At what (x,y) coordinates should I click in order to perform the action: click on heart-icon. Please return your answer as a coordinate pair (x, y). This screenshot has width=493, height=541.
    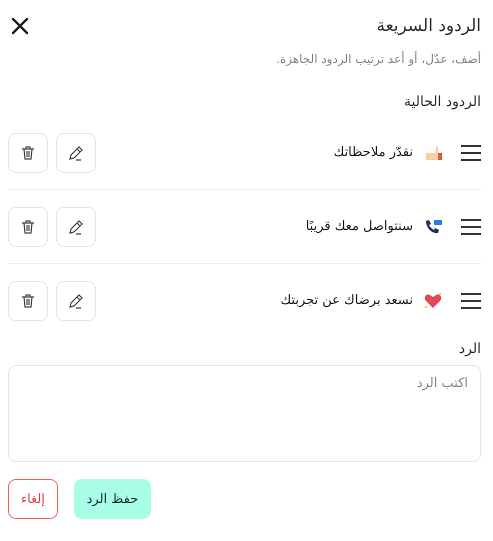
    Looking at the image, I should click on (433, 301).